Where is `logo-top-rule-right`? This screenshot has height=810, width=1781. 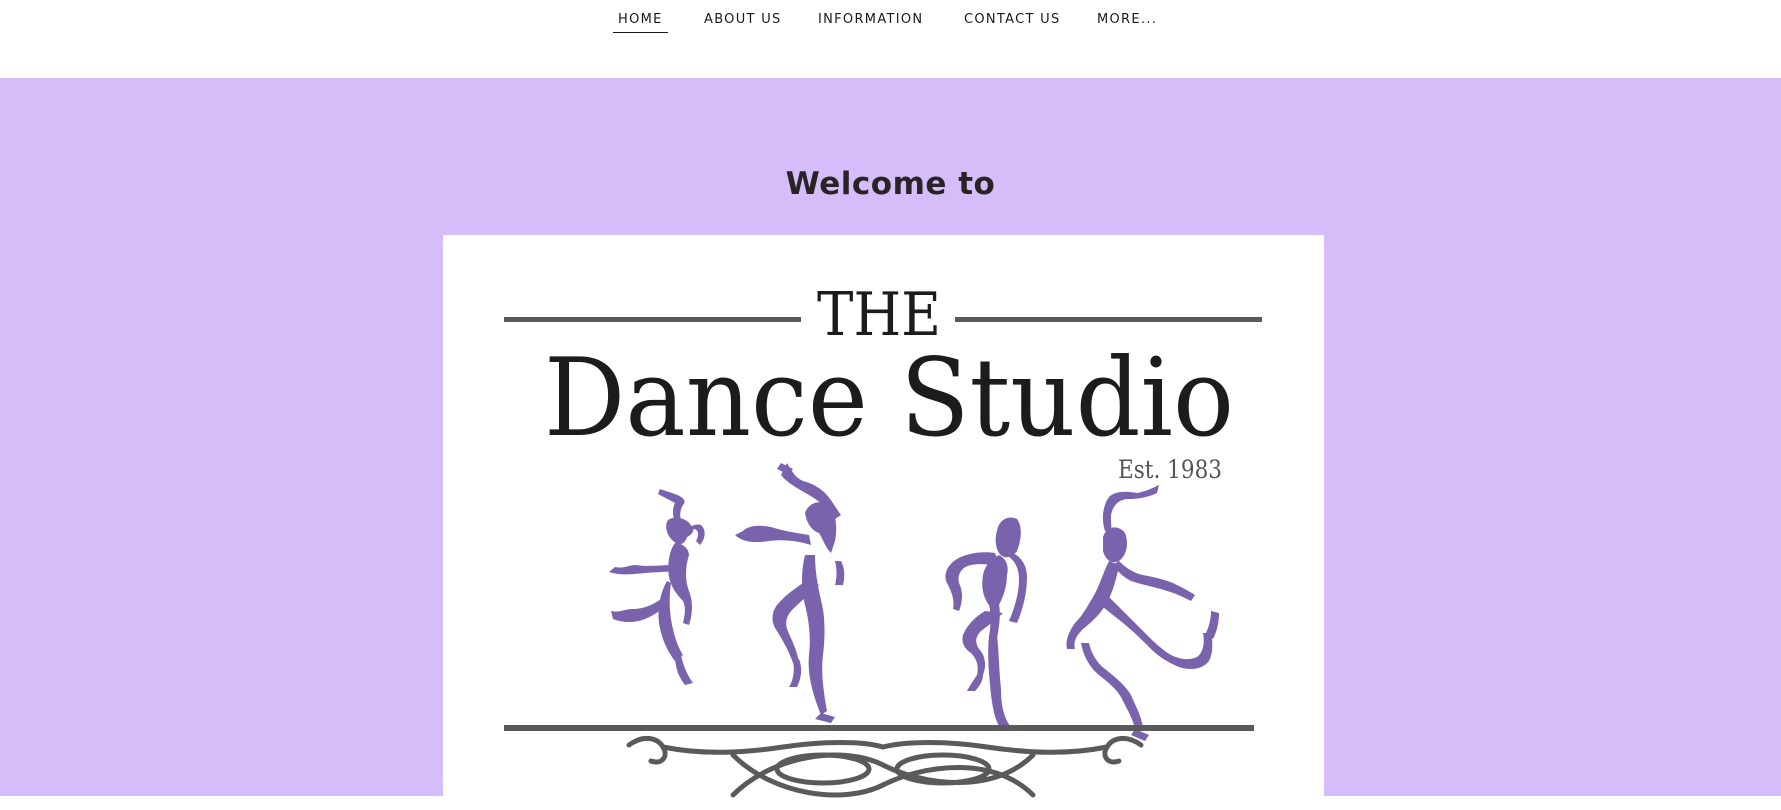
logo-top-rule-right is located at coordinates (1108, 319).